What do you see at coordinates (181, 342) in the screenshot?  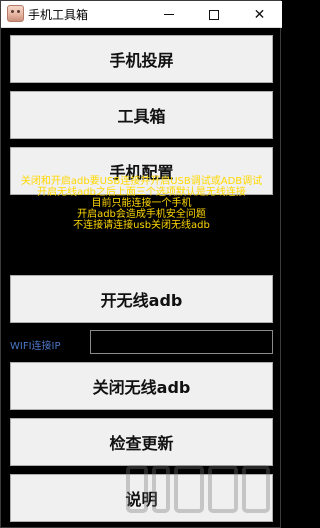 I see `wifi-ip-input` at bounding box center [181, 342].